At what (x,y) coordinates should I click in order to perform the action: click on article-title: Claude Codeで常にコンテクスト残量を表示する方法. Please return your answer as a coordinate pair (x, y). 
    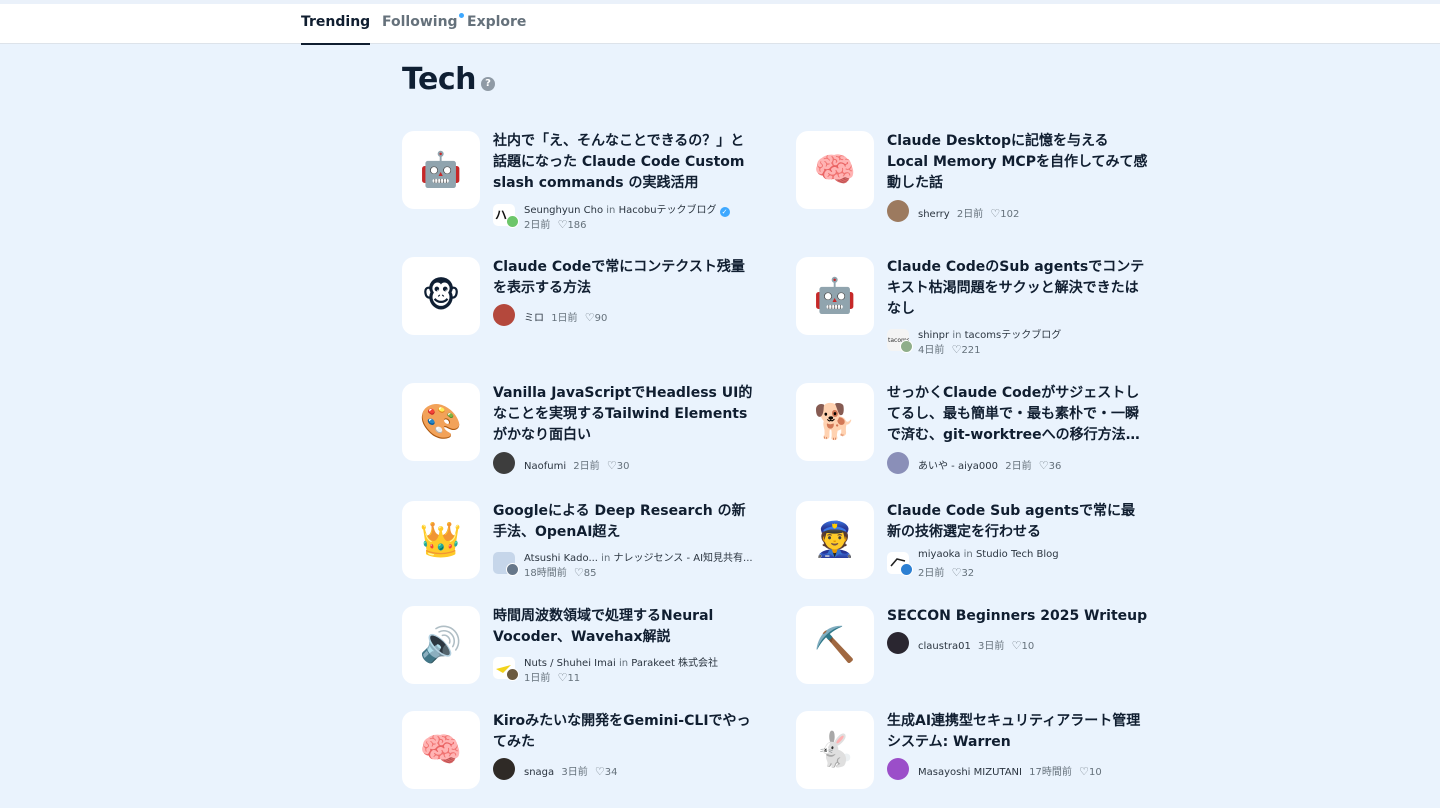
    Looking at the image, I should click on (624, 278).